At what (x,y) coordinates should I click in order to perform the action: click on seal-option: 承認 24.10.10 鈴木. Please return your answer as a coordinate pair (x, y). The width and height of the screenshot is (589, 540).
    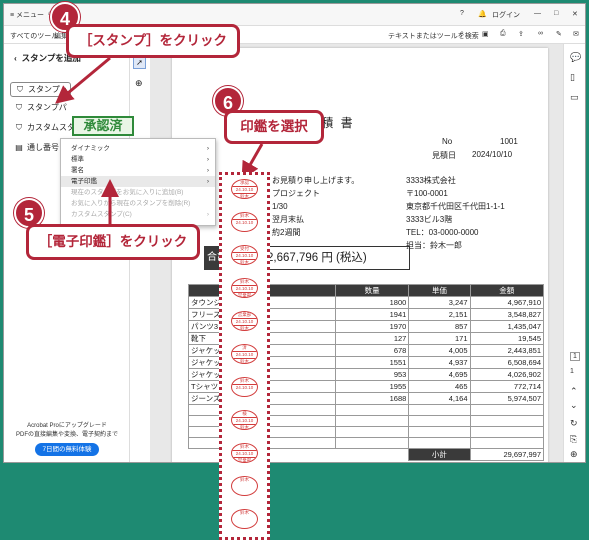
    Looking at the image, I should click on (244, 189).